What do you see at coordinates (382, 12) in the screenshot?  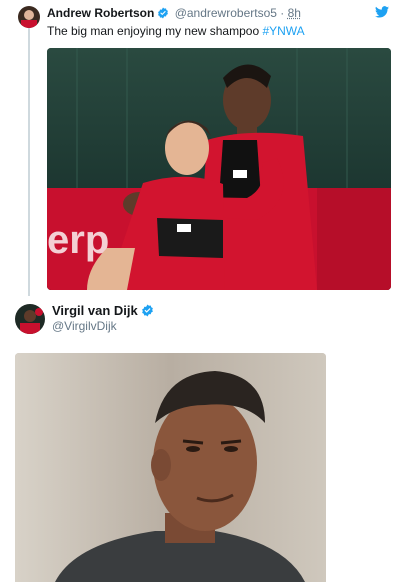 I see `twitter-bird-icon` at bounding box center [382, 12].